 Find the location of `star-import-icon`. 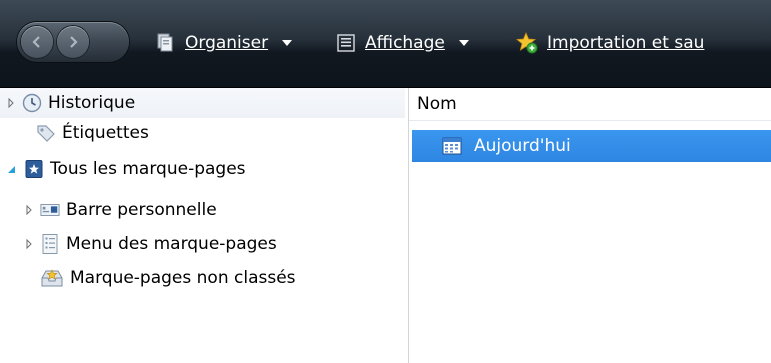

star-import-icon is located at coordinates (526, 42).